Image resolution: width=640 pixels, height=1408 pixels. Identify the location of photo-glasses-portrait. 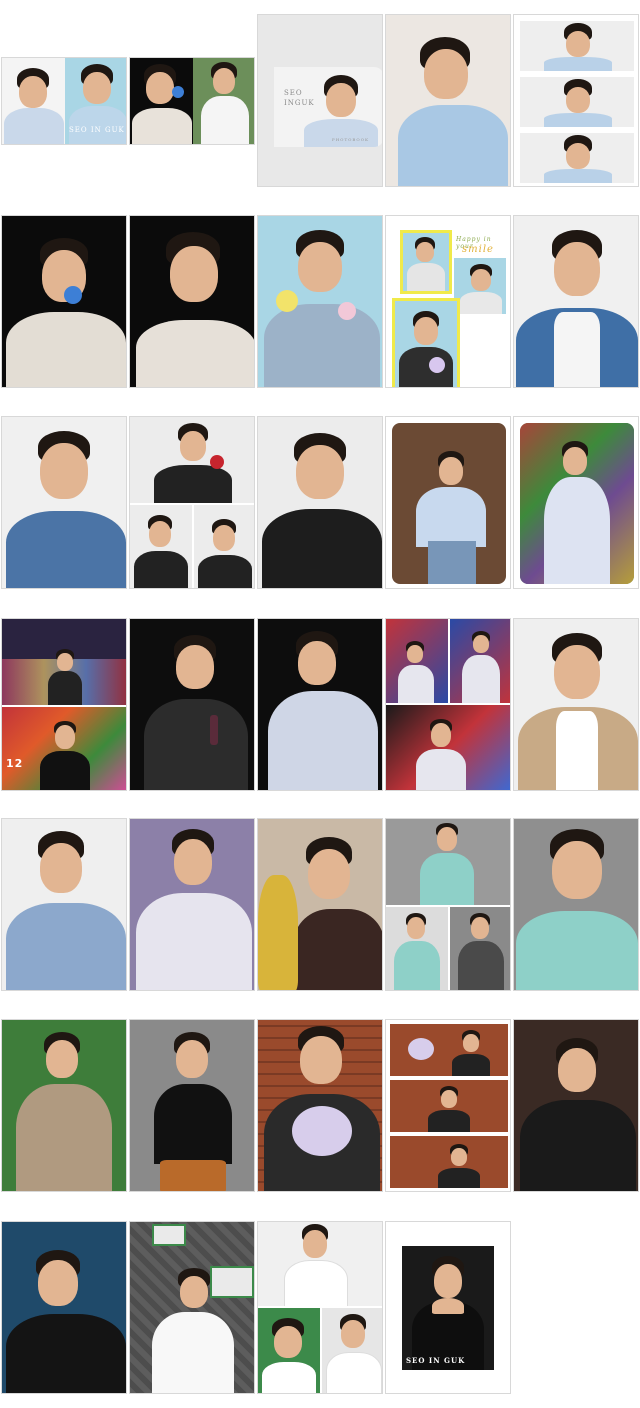
(33, 101).